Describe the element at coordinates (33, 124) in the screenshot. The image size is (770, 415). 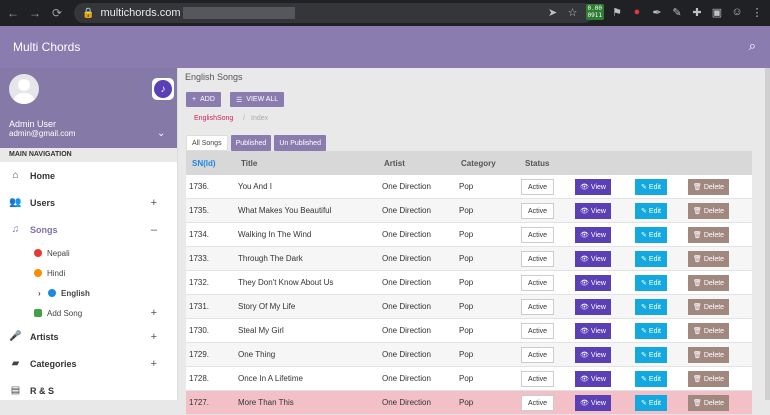
I see `user-name: Admin User` at that location.